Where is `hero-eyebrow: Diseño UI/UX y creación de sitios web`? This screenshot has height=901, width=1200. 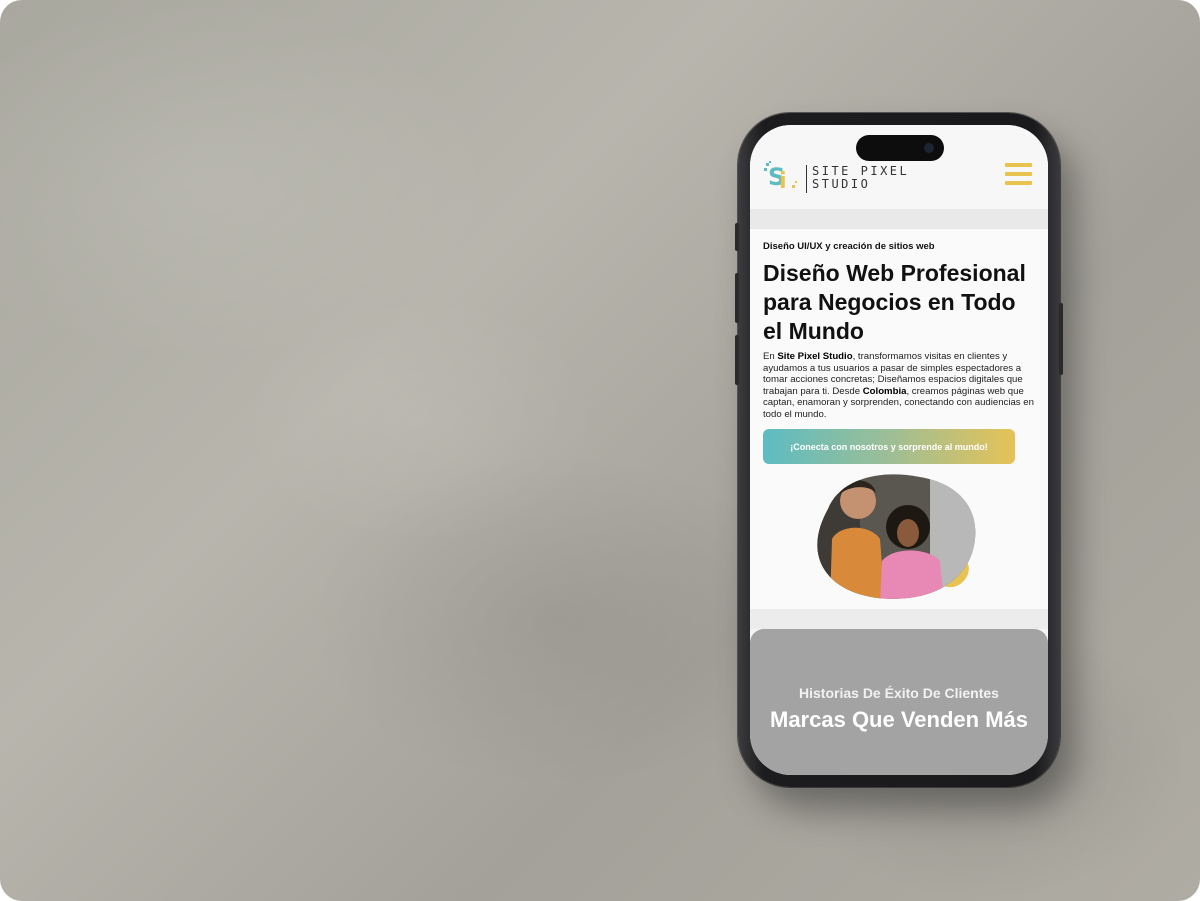
hero-eyebrow: Diseño UI/UX y creación de sitios web is located at coordinates (849, 246).